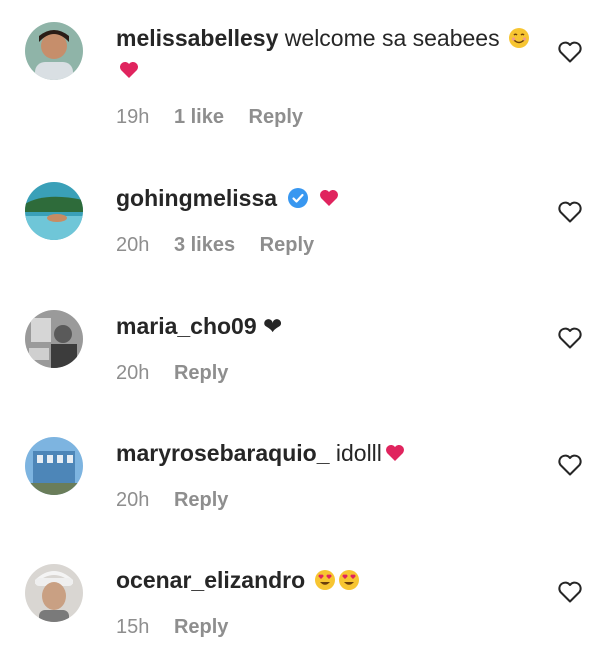  What do you see at coordinates (196, 198) in the screenshot?
I see `username: gohingmelissa` at bounding box center [196, 198].